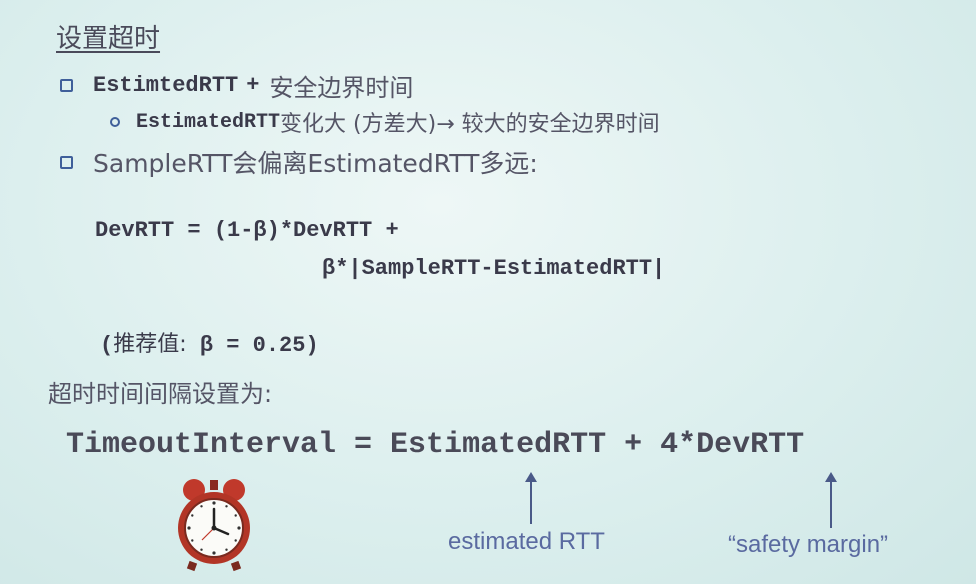 The height and width of the screenshot is (584, 976). What do you see at coordinates (166, 85) in the screenshot?
I see `bullet1-code: EstimtedRTT` at bounding box center [166, 85].